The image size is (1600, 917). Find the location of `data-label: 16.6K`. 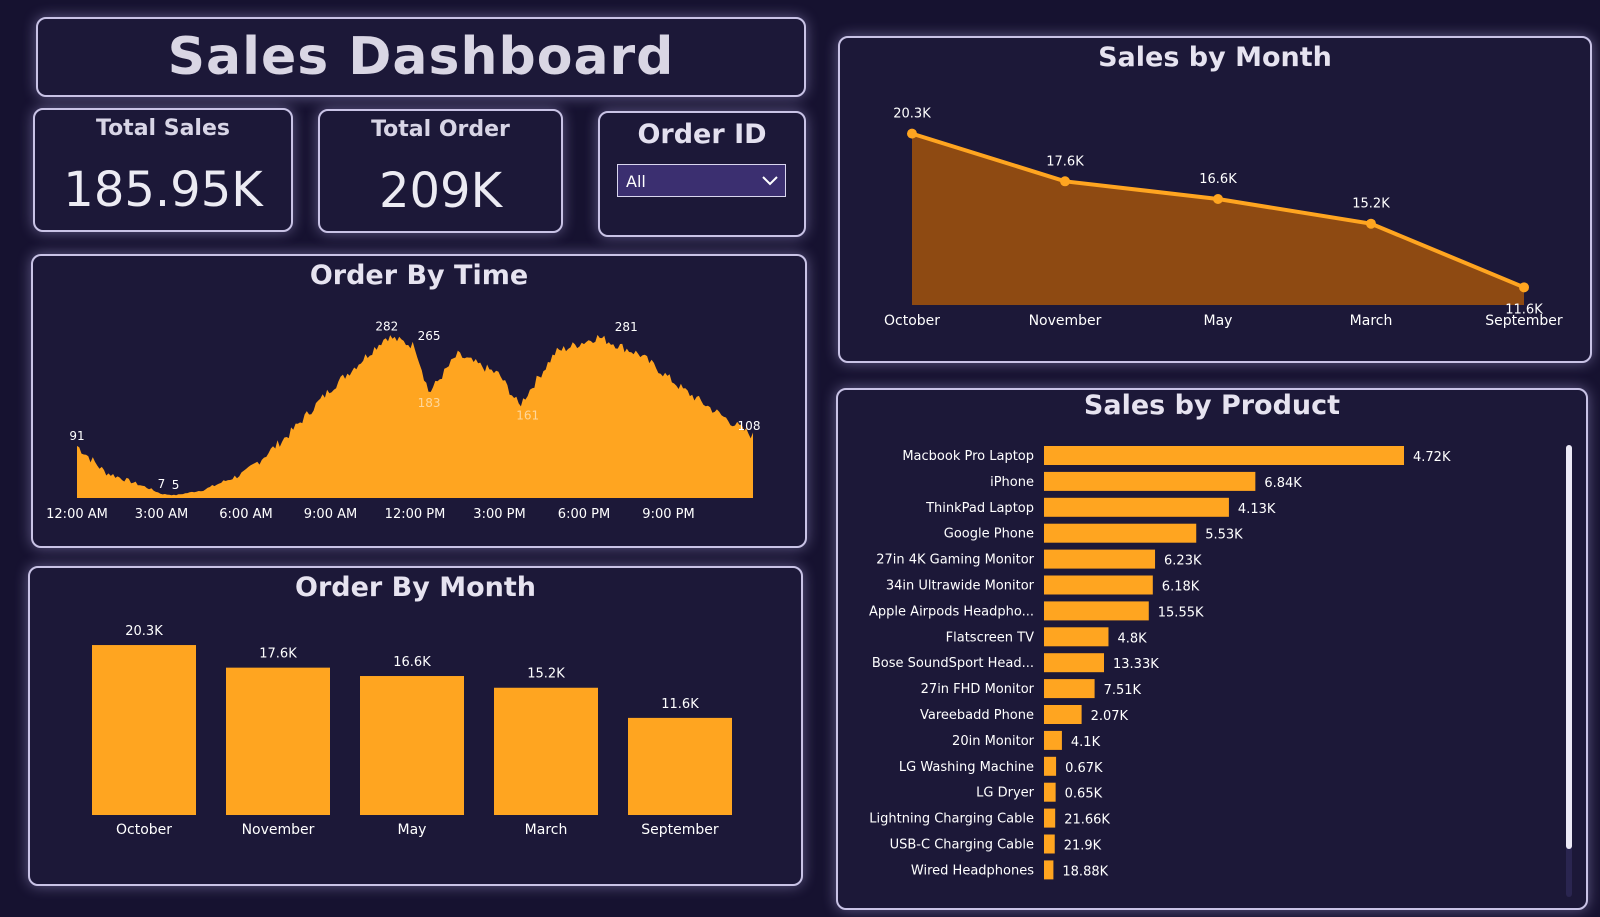

data-label: 16.6K is located at coordinates (1218, 179).